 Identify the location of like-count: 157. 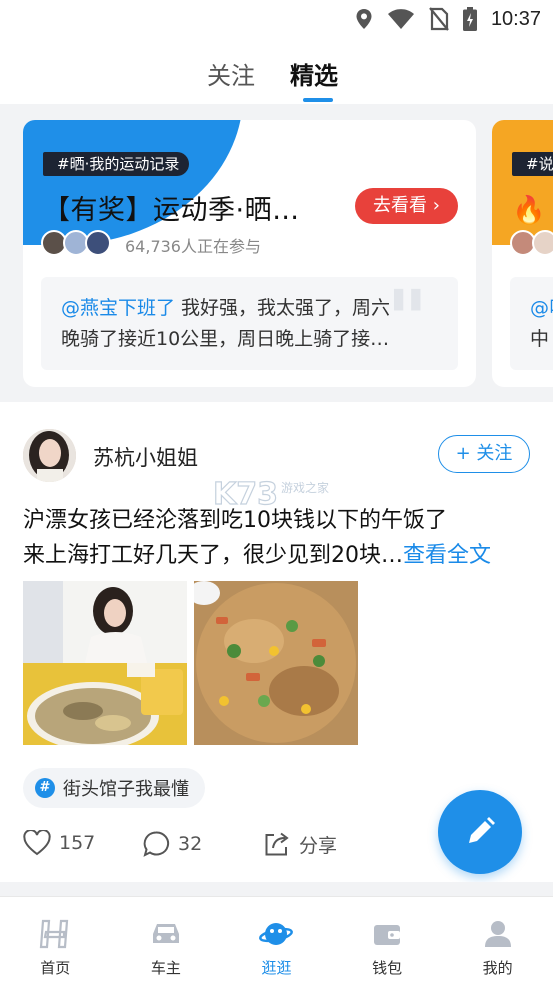
(77, 843).